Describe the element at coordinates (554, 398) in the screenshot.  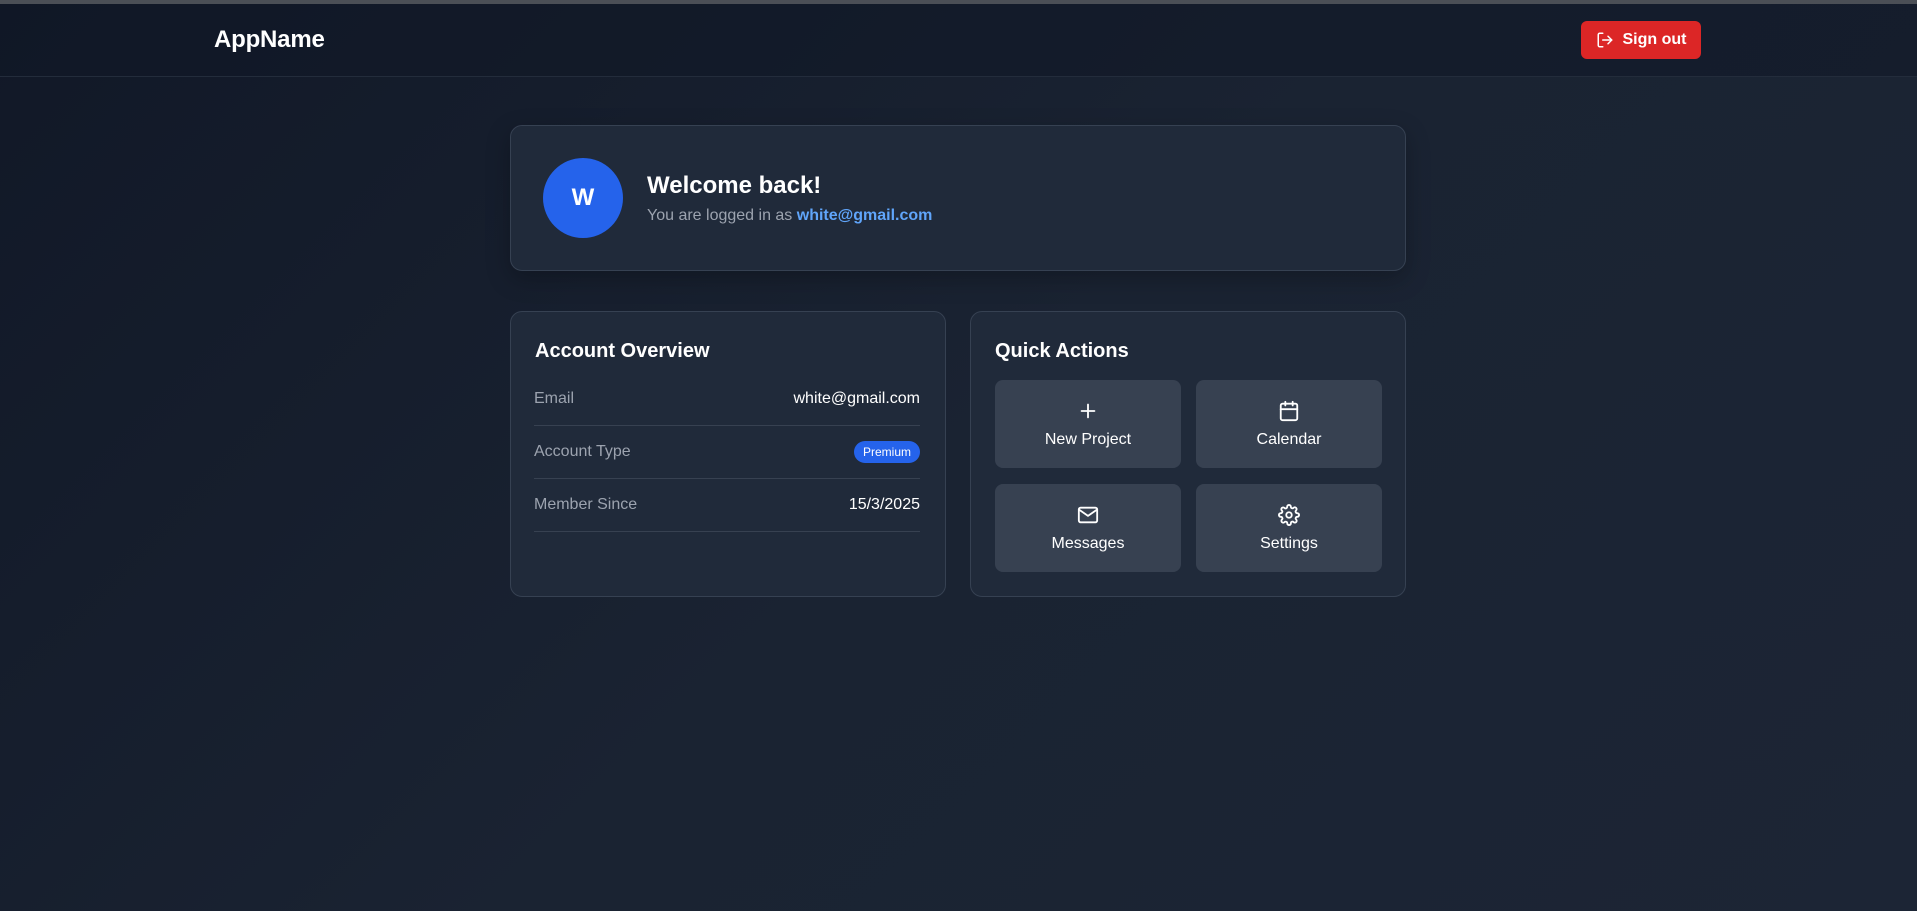
I see `email-label: Email` at that location.